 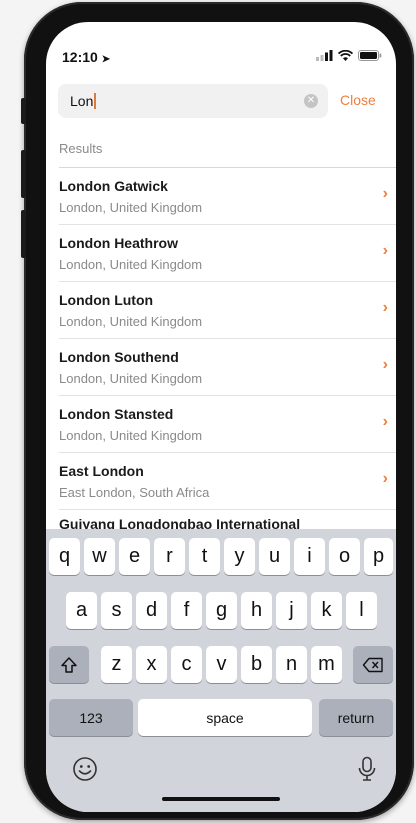 What do you see at coordinates (169, 556) in the screenshot?
I see `key-r: r` at bounding box center [169, 556].